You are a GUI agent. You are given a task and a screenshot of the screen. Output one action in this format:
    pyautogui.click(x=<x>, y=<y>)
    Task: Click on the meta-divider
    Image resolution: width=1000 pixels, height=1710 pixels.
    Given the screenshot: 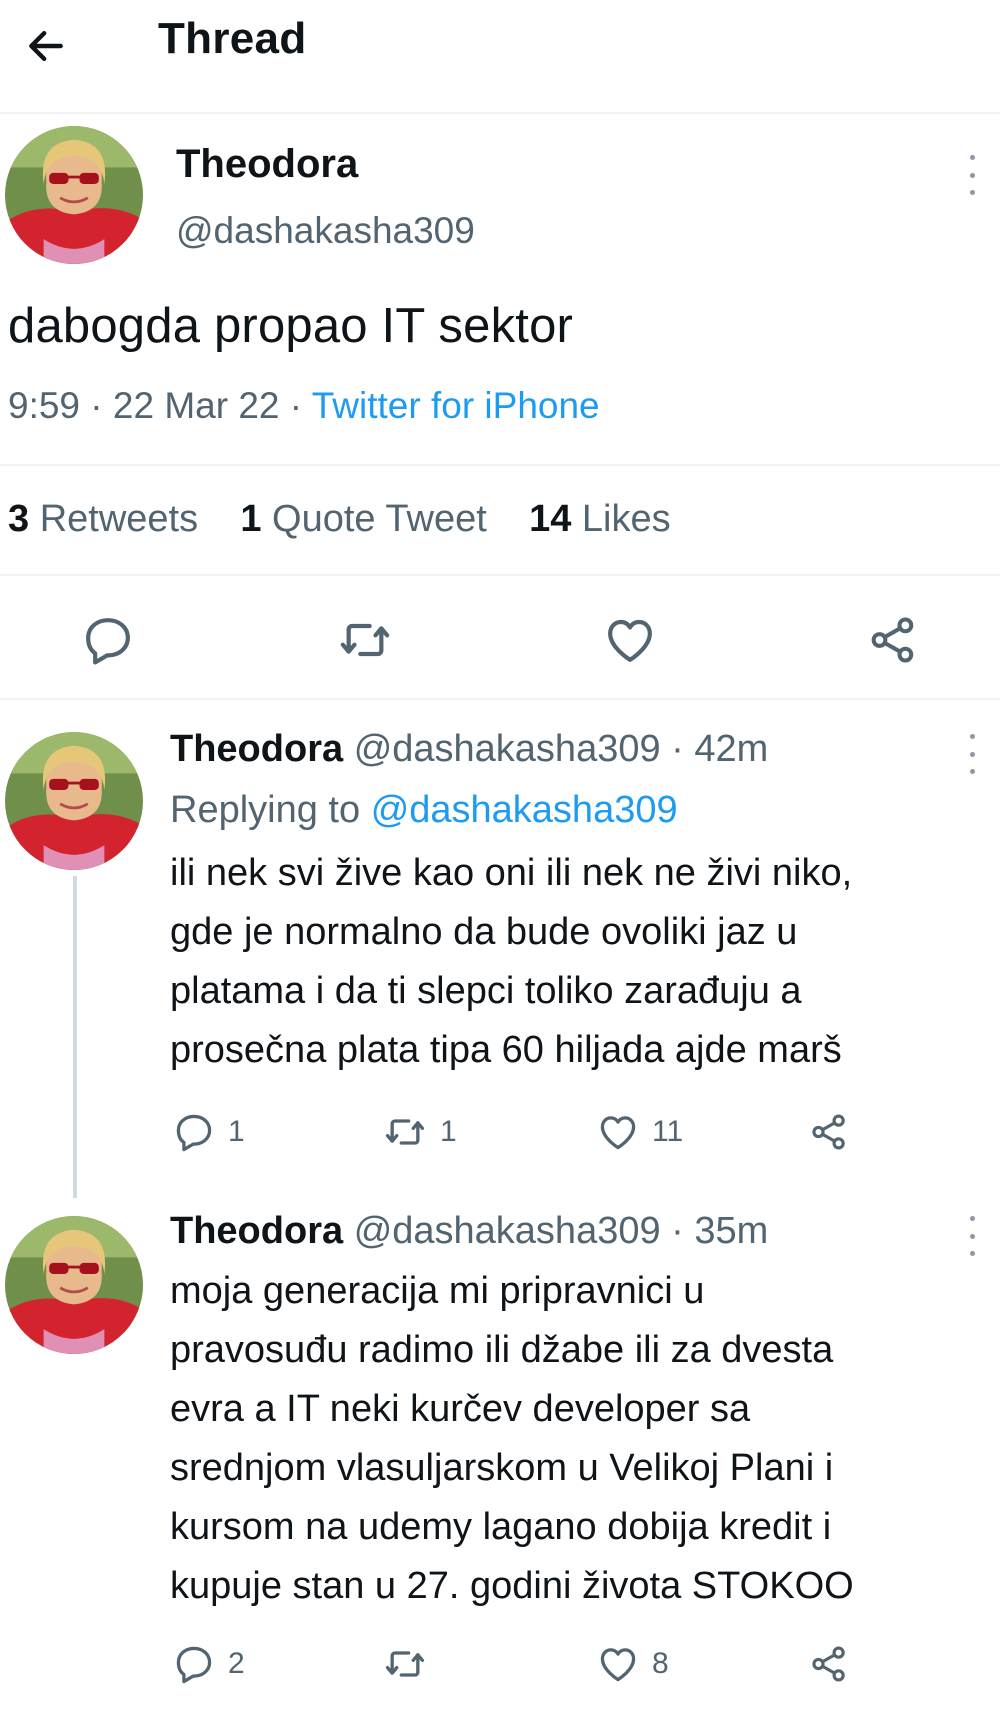 What is the action you would take?
    pyautogui.click(x=500, y=465)
    